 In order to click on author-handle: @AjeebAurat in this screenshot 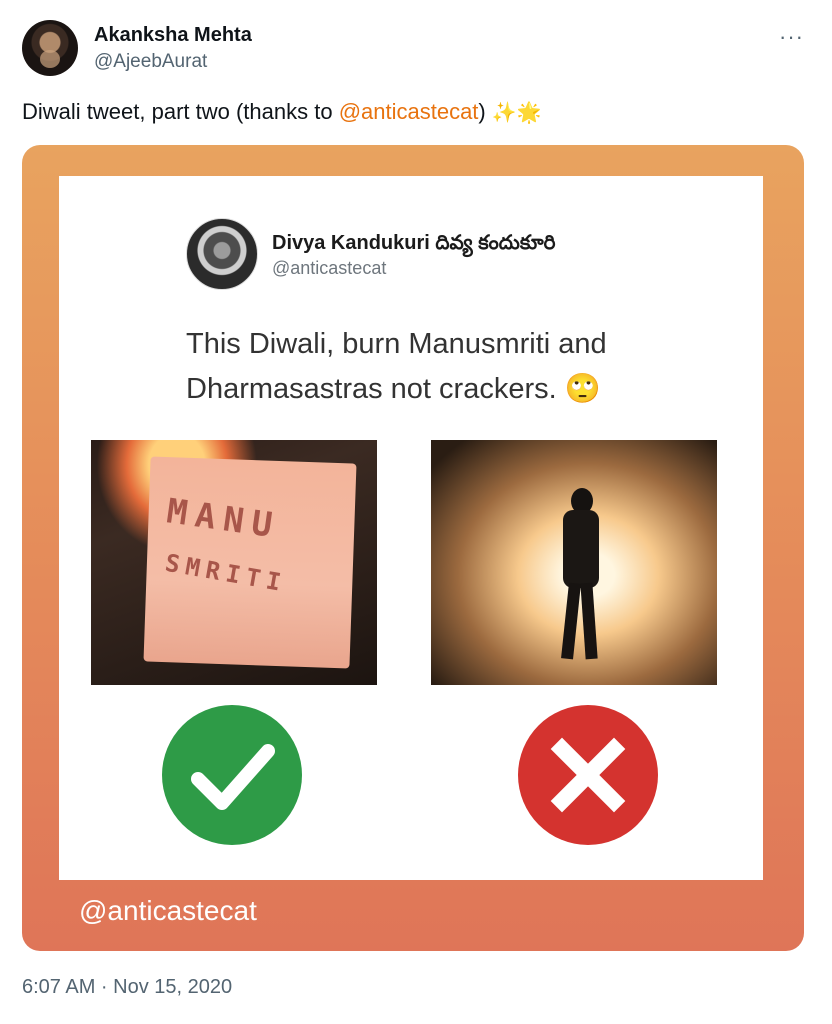, I will do `click(150, 62)`.